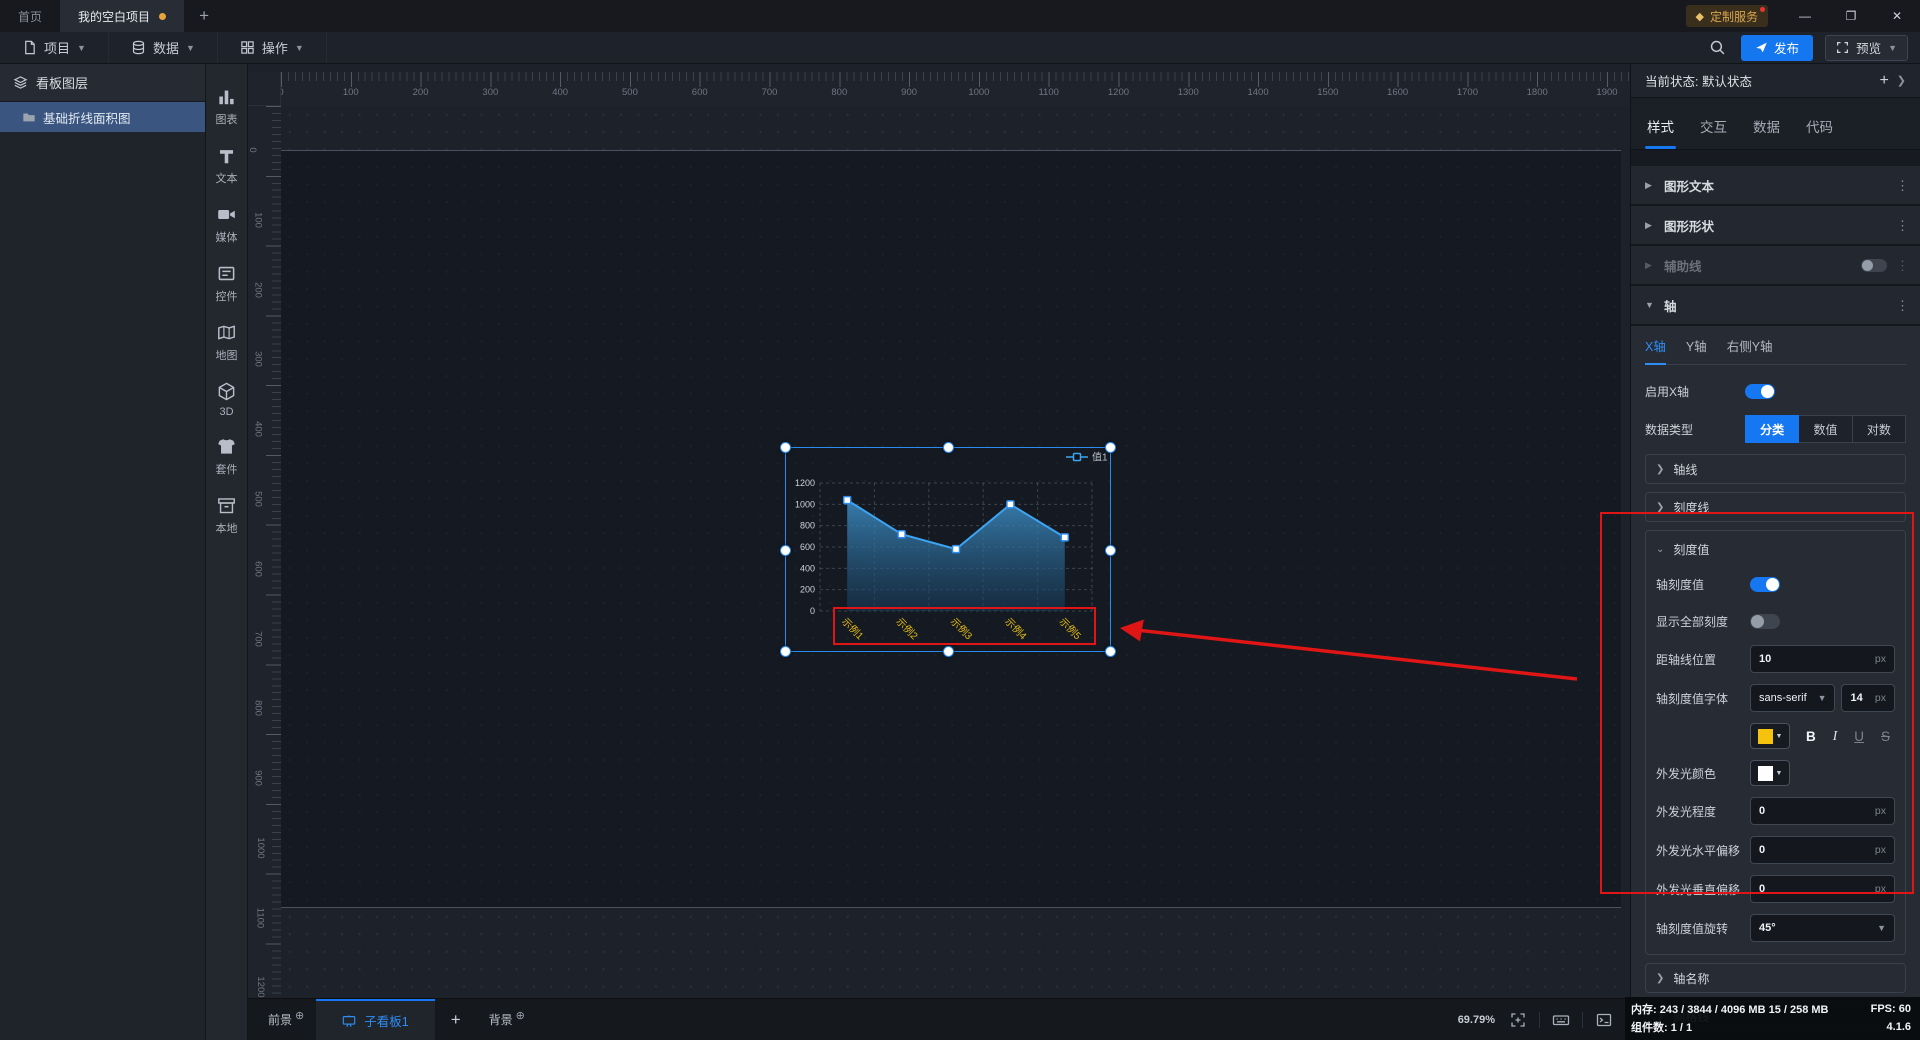 Image resolution: width=1920 pixels, height=1040 pixels. I want to click on titlebar-tab-0: 首页, so click(30, 16).